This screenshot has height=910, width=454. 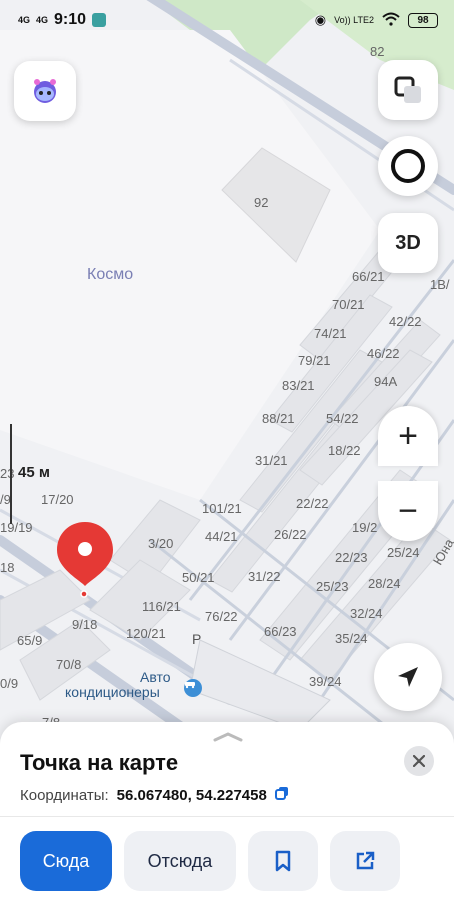 I want to click on share-button, so click(x=365, y=861).